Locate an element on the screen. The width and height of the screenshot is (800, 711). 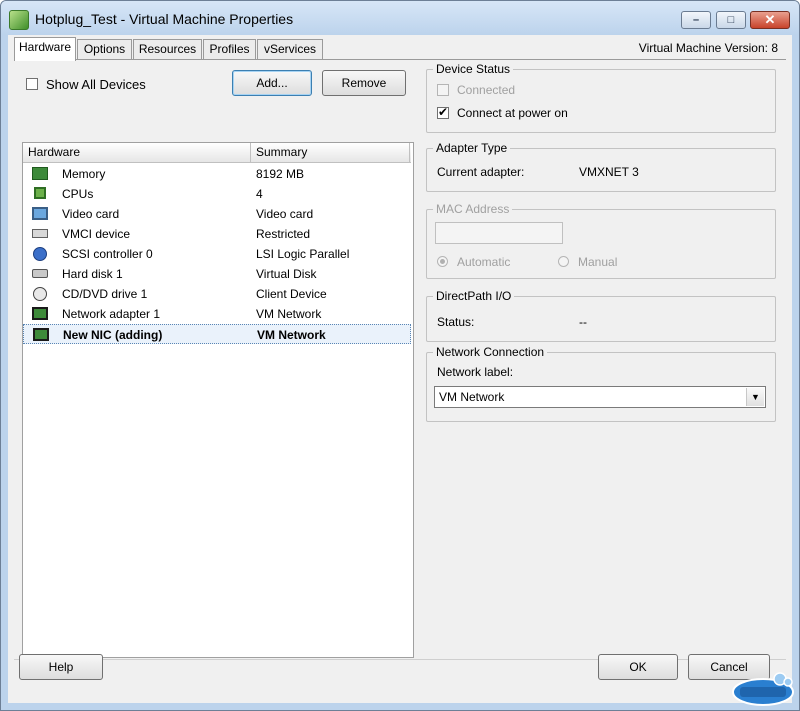
directpath-io-title: DirectPath I/O is located at coordinates (474, 296).